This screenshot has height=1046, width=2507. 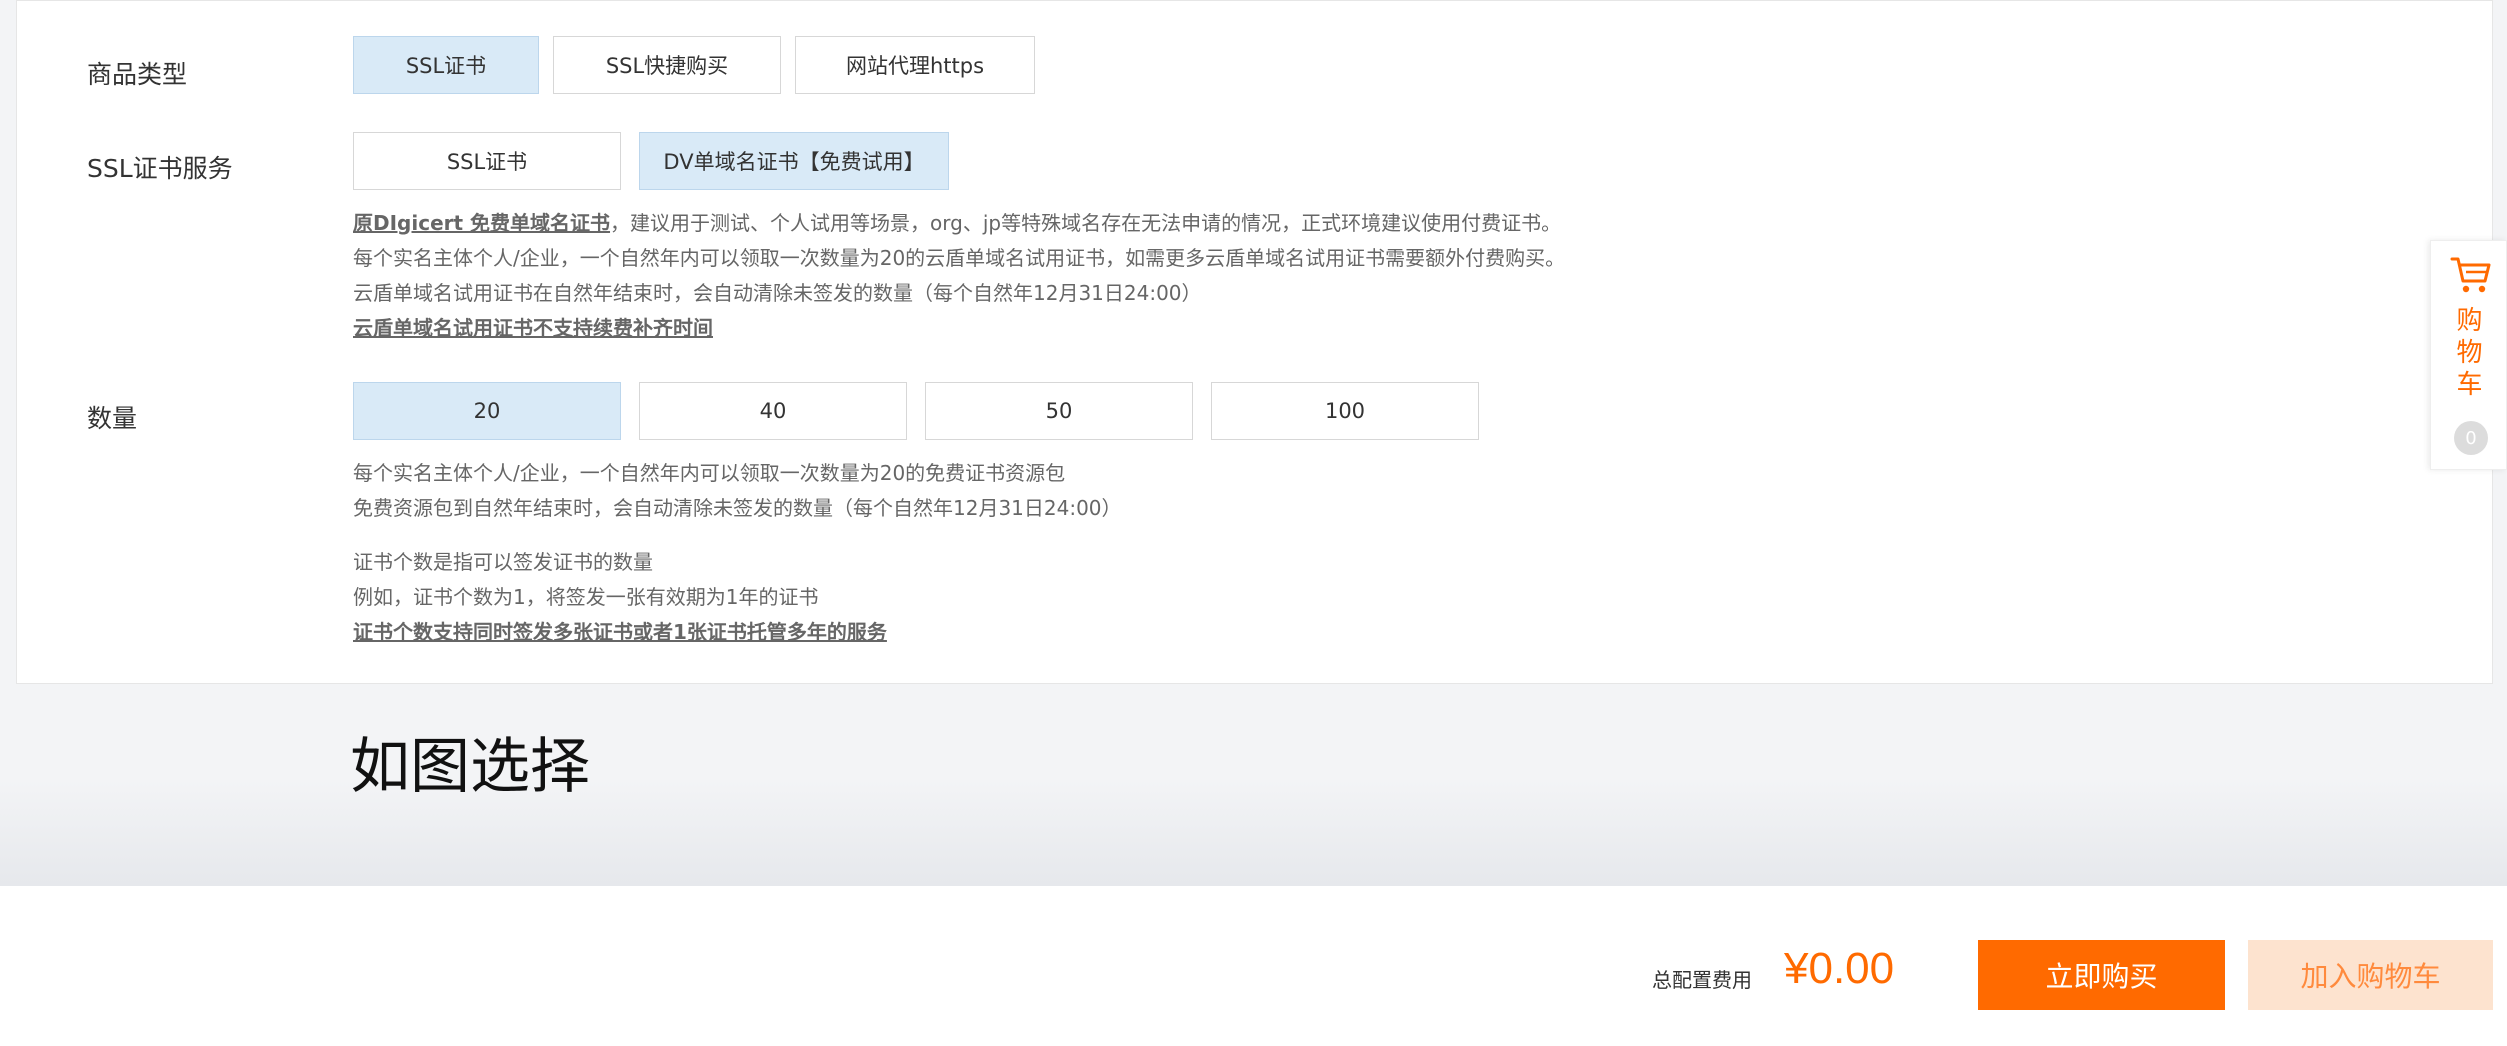 I want to click on cart-label-text: 购物车, so click(x=2469, y=353).